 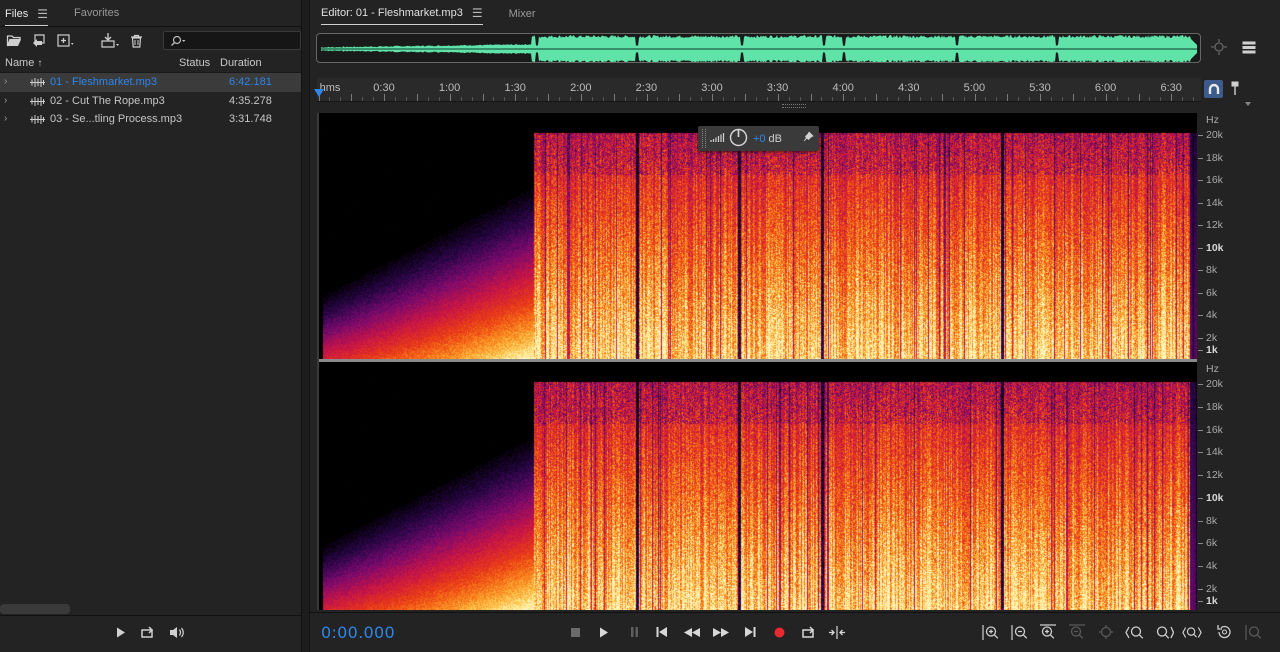 What do you see at coordinates (1077, 632) in the screenshot?
I see `zoom-out-time-button` at bounding box center [1077, 632].